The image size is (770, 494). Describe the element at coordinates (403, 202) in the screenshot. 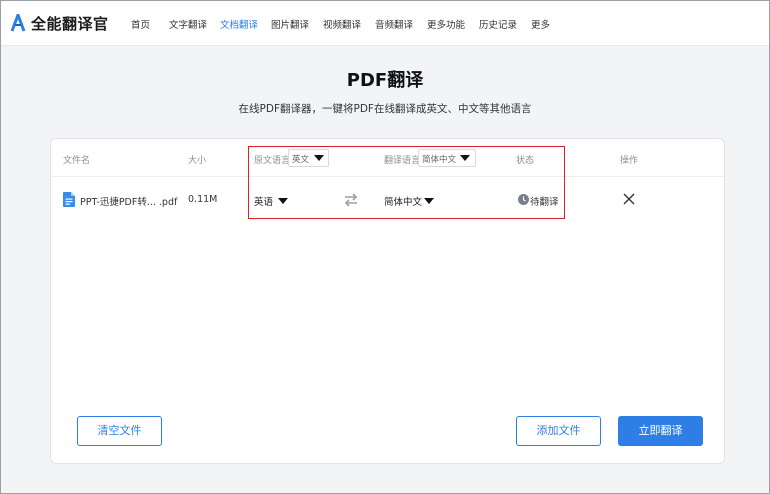

I see `target-language-value: 简体中文` at that location.